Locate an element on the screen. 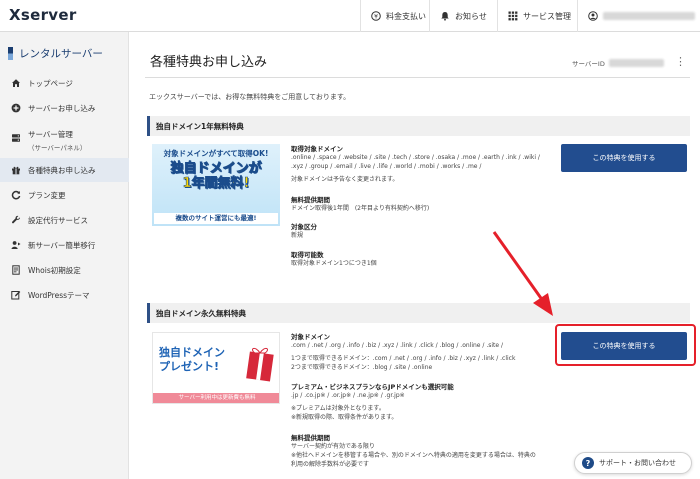  gift-box-icon is located at coordinates (260, 364).